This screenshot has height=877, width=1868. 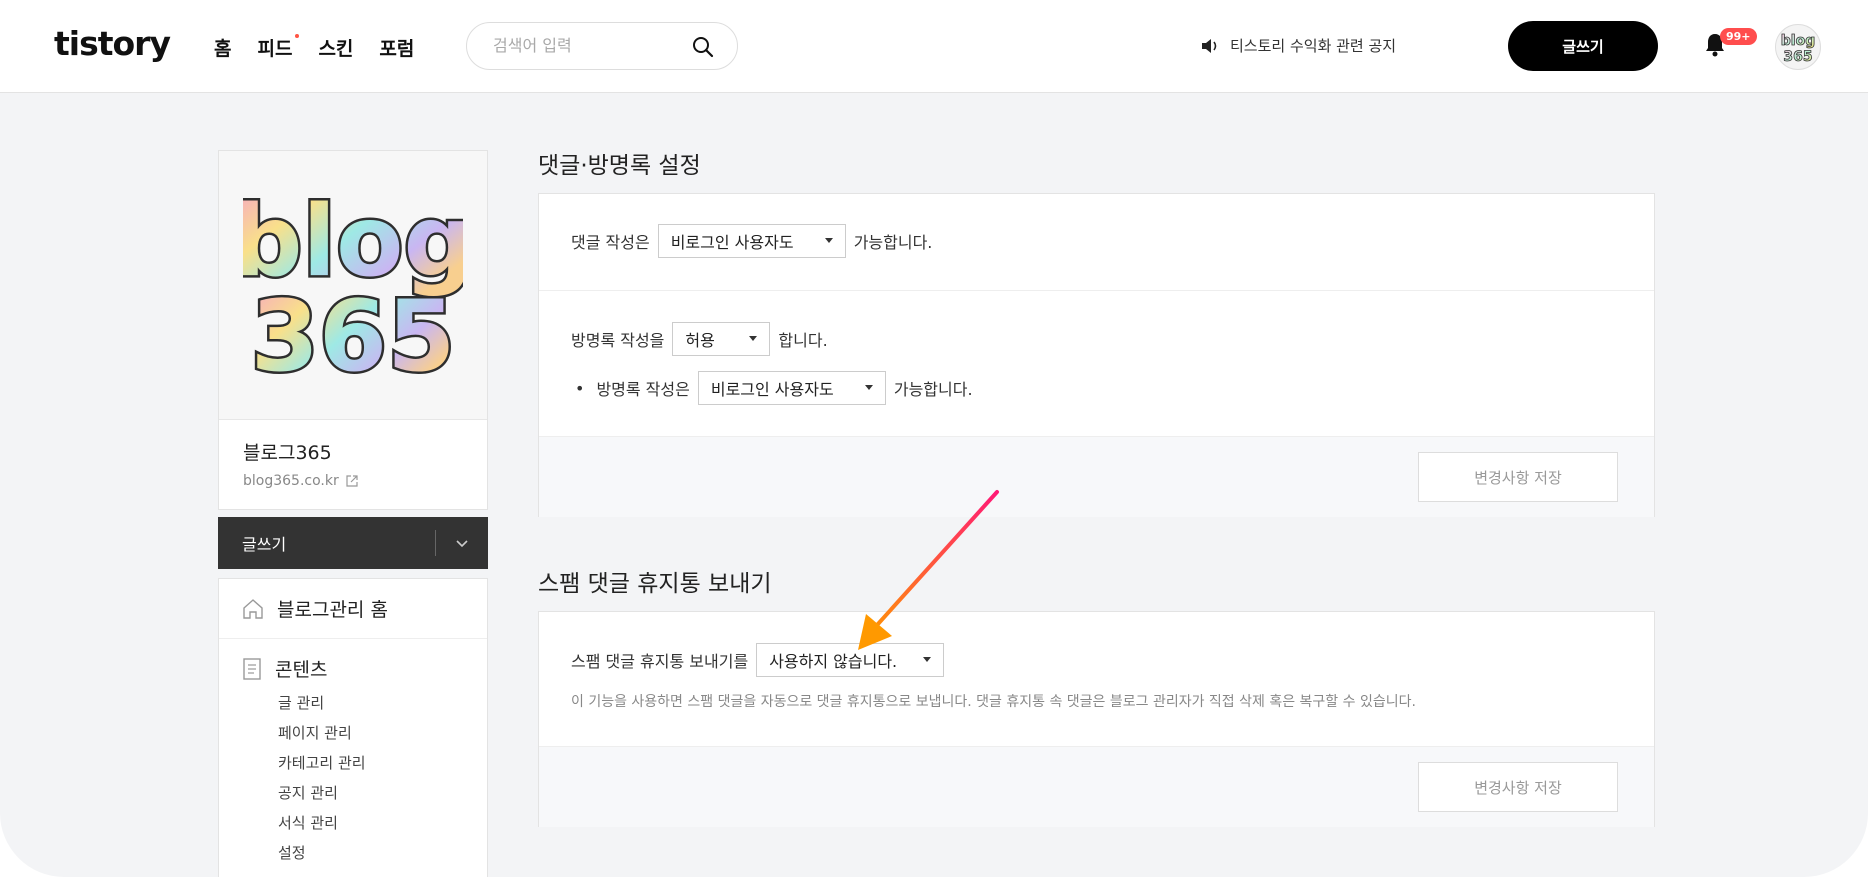 I want to click on guestbook-permission-select: 비로그인 사용자도, so click(x=791, y=388).